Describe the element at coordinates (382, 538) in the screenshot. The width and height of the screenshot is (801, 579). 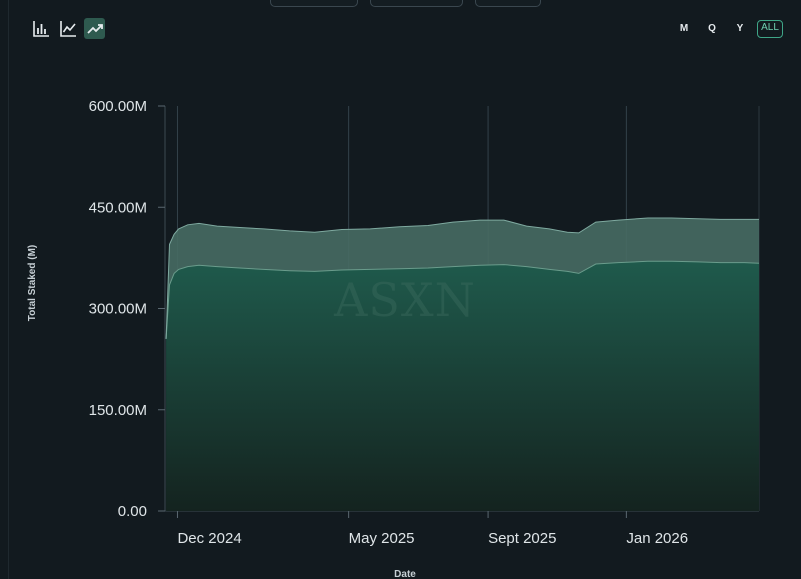
I see `x-tick-label: May 2025` at that location.